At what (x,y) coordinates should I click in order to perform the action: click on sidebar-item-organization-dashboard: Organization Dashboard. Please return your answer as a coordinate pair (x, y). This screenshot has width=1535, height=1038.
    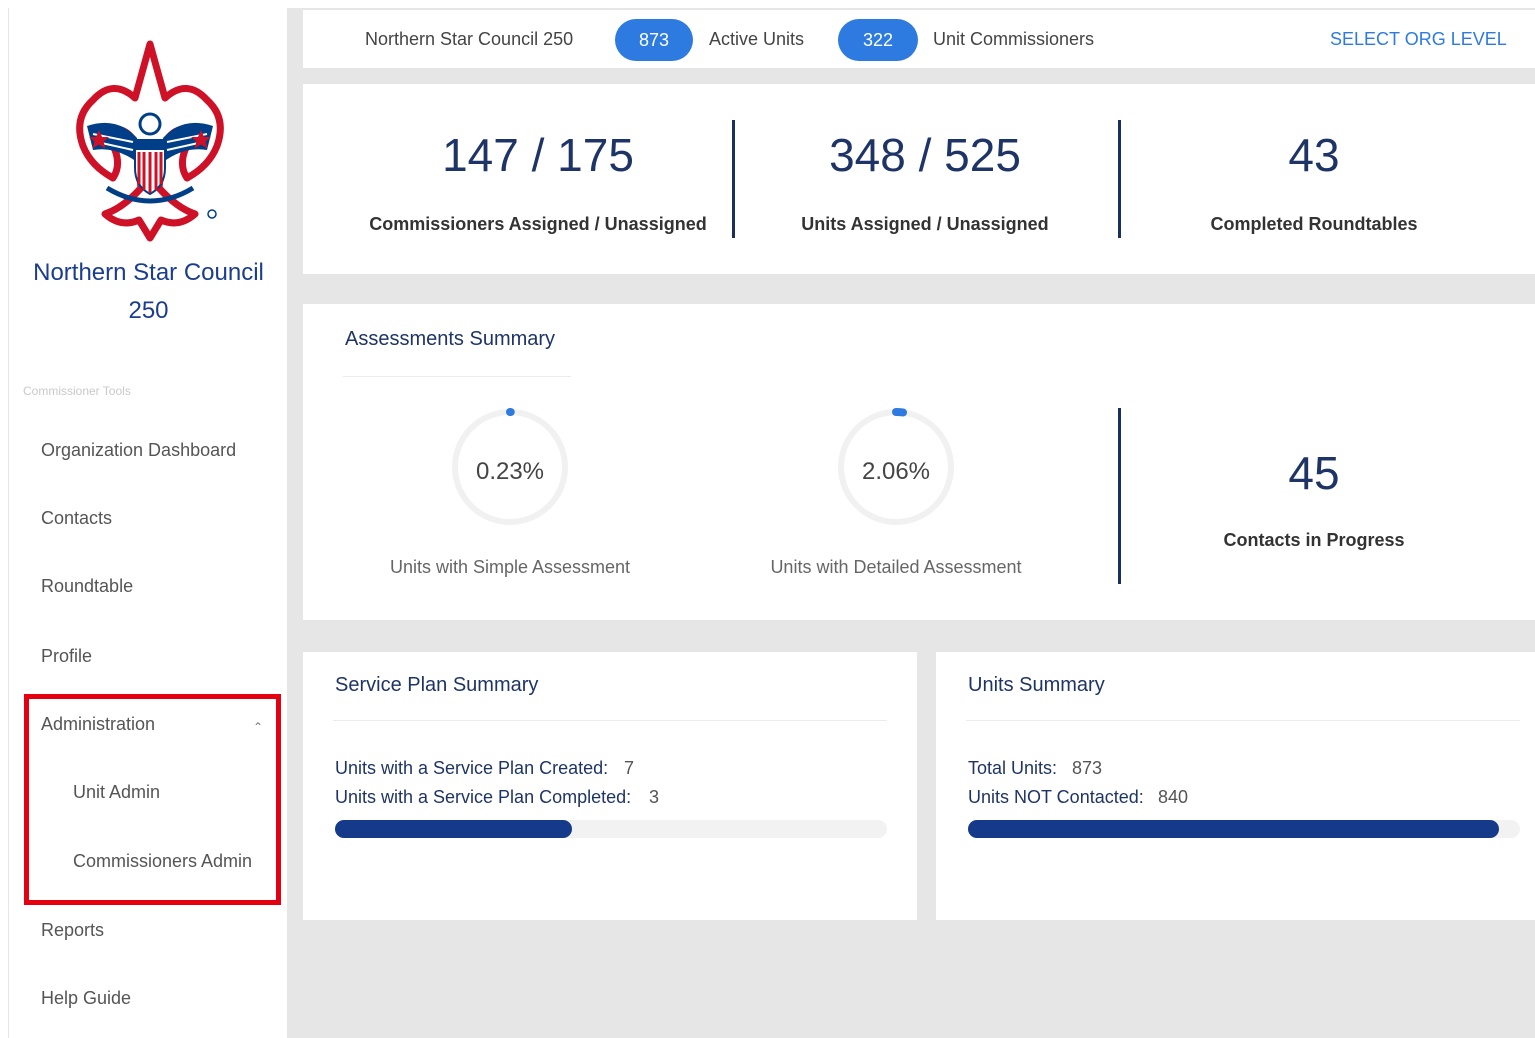
    Looking at the image, I should click on (138, 450).